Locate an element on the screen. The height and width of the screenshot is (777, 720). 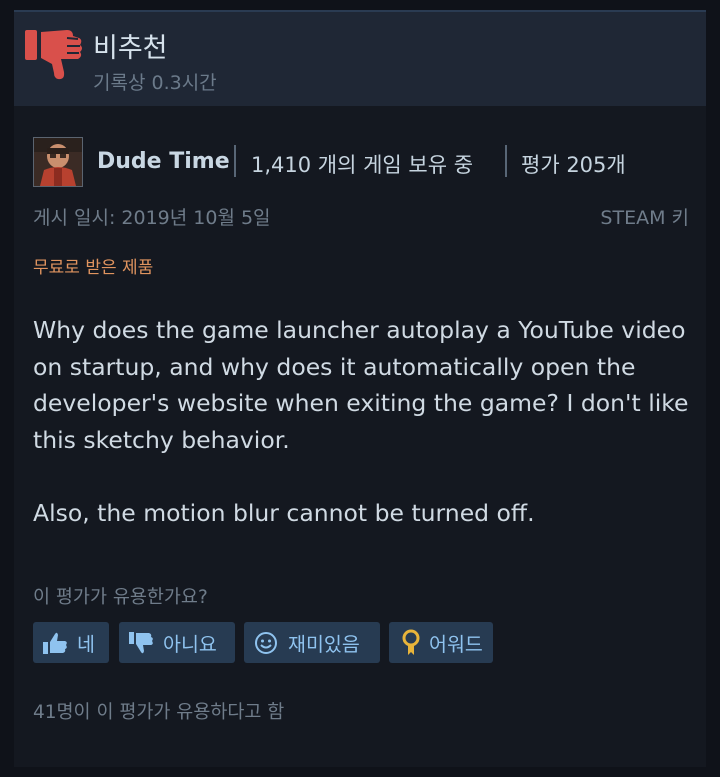
hours-played: 기록상 0.3시간 is located at coordinates (155, 83).